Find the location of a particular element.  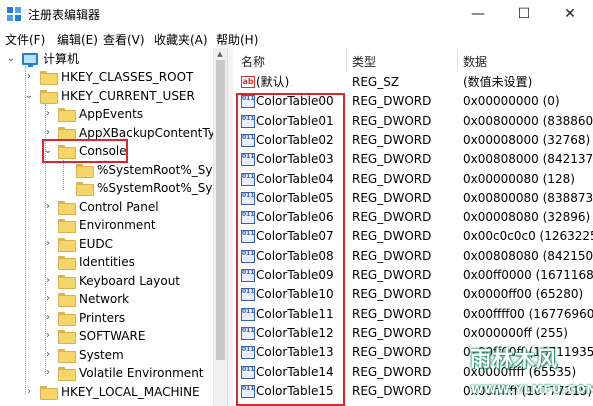

value-data: 0x000000ff (255) is located at coordinates (515, 333).